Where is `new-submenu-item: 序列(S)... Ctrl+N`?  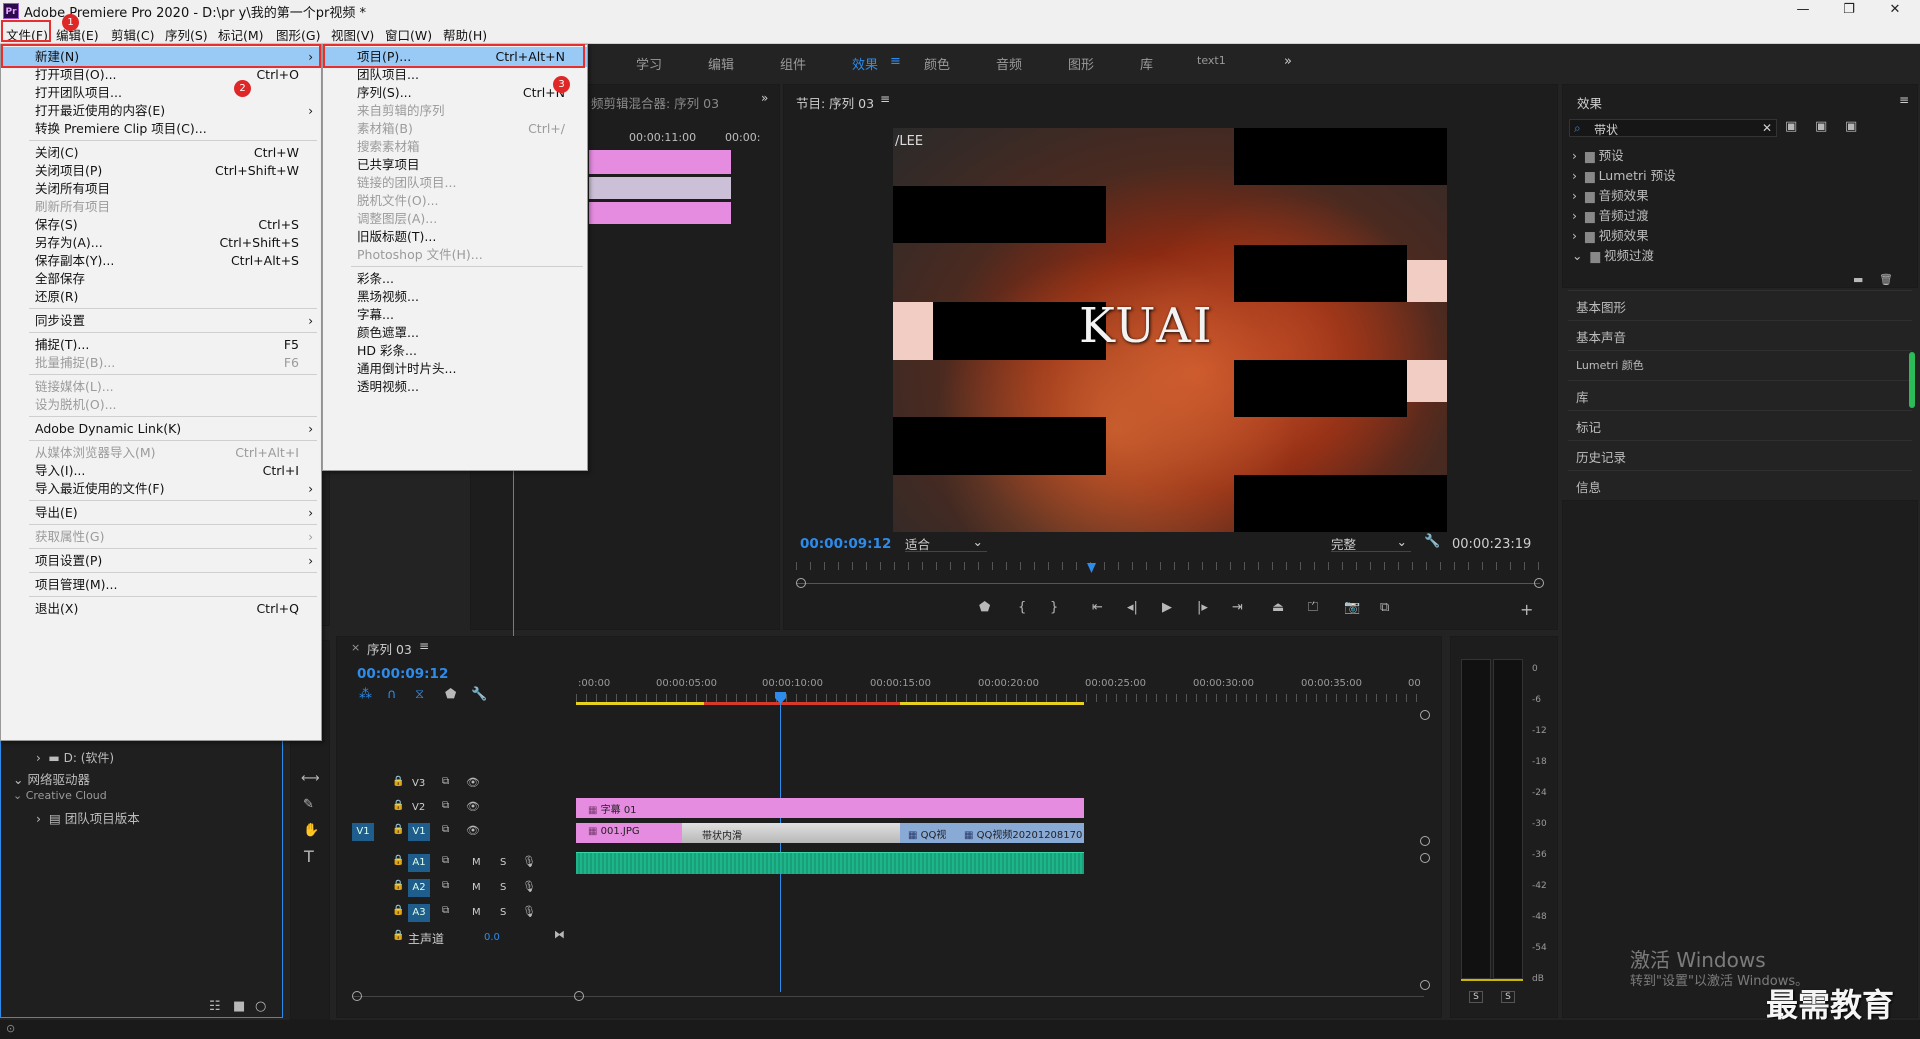 new-submenu-item: 序列(S)... Ctrl+N is located at coordinates (455, 93).